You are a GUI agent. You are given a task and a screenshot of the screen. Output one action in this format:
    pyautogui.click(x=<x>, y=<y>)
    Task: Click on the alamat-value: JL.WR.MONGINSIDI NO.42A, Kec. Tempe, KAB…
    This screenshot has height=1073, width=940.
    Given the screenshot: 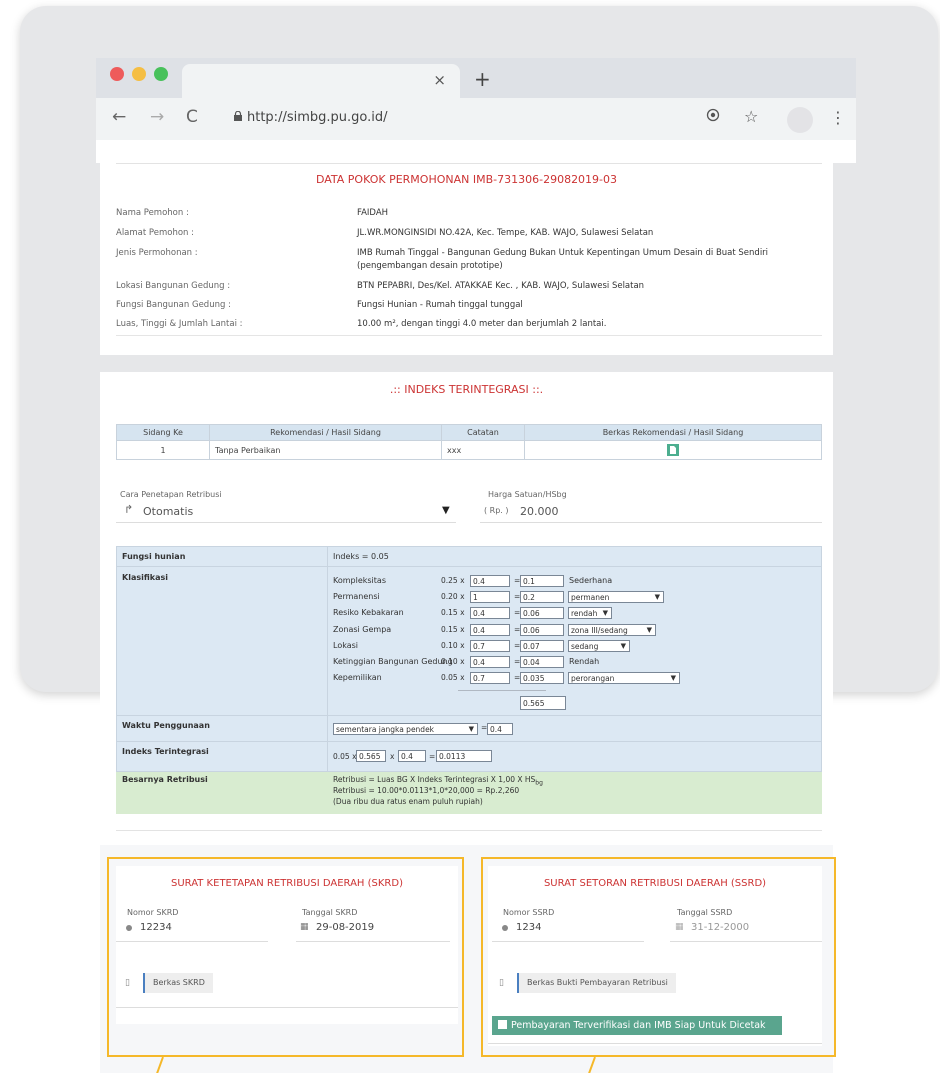 What is the action you would take?
    pyautogui.click(x=505, y=233)
    